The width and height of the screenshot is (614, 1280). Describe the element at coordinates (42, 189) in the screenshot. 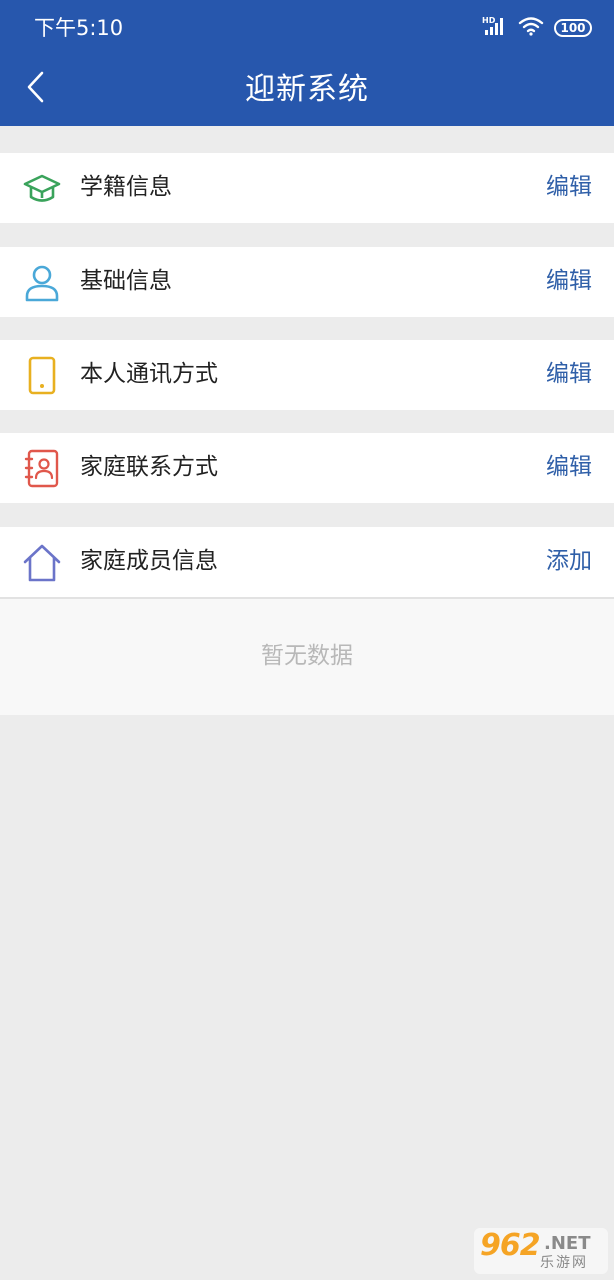

I see `graduation-cap-icon` at that location.